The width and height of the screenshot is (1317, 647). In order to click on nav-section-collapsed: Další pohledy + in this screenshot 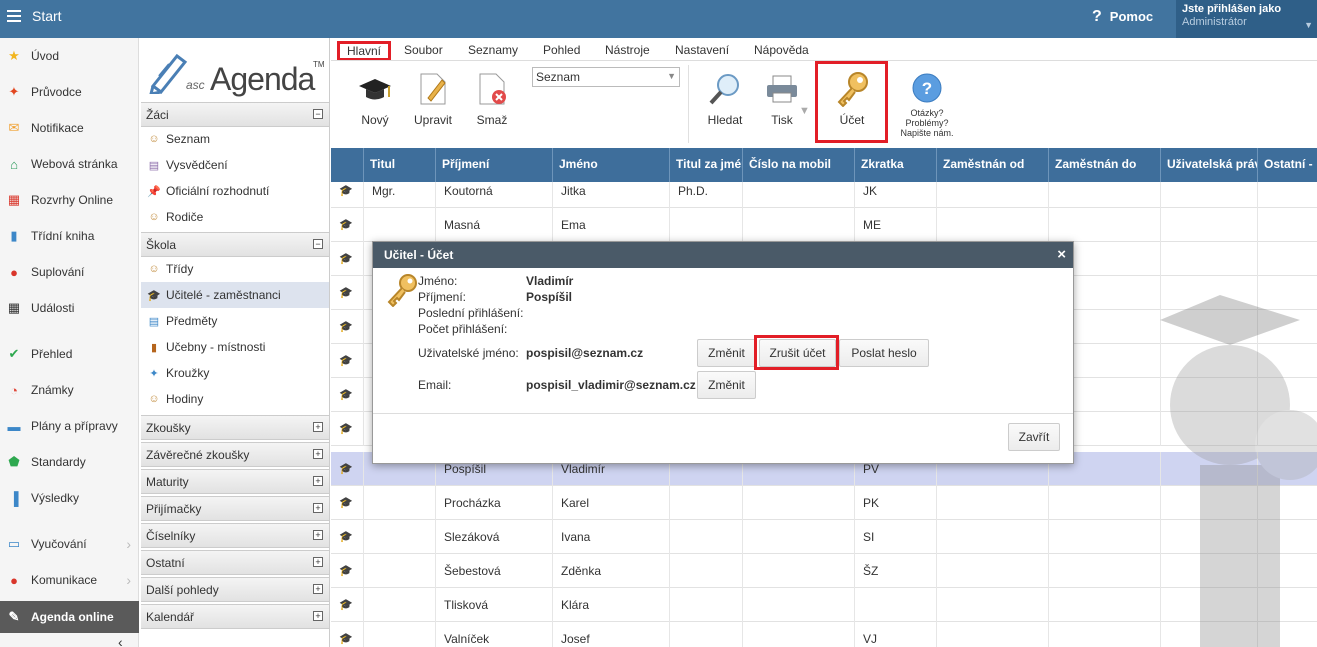, I will do `click(235, 589)`.